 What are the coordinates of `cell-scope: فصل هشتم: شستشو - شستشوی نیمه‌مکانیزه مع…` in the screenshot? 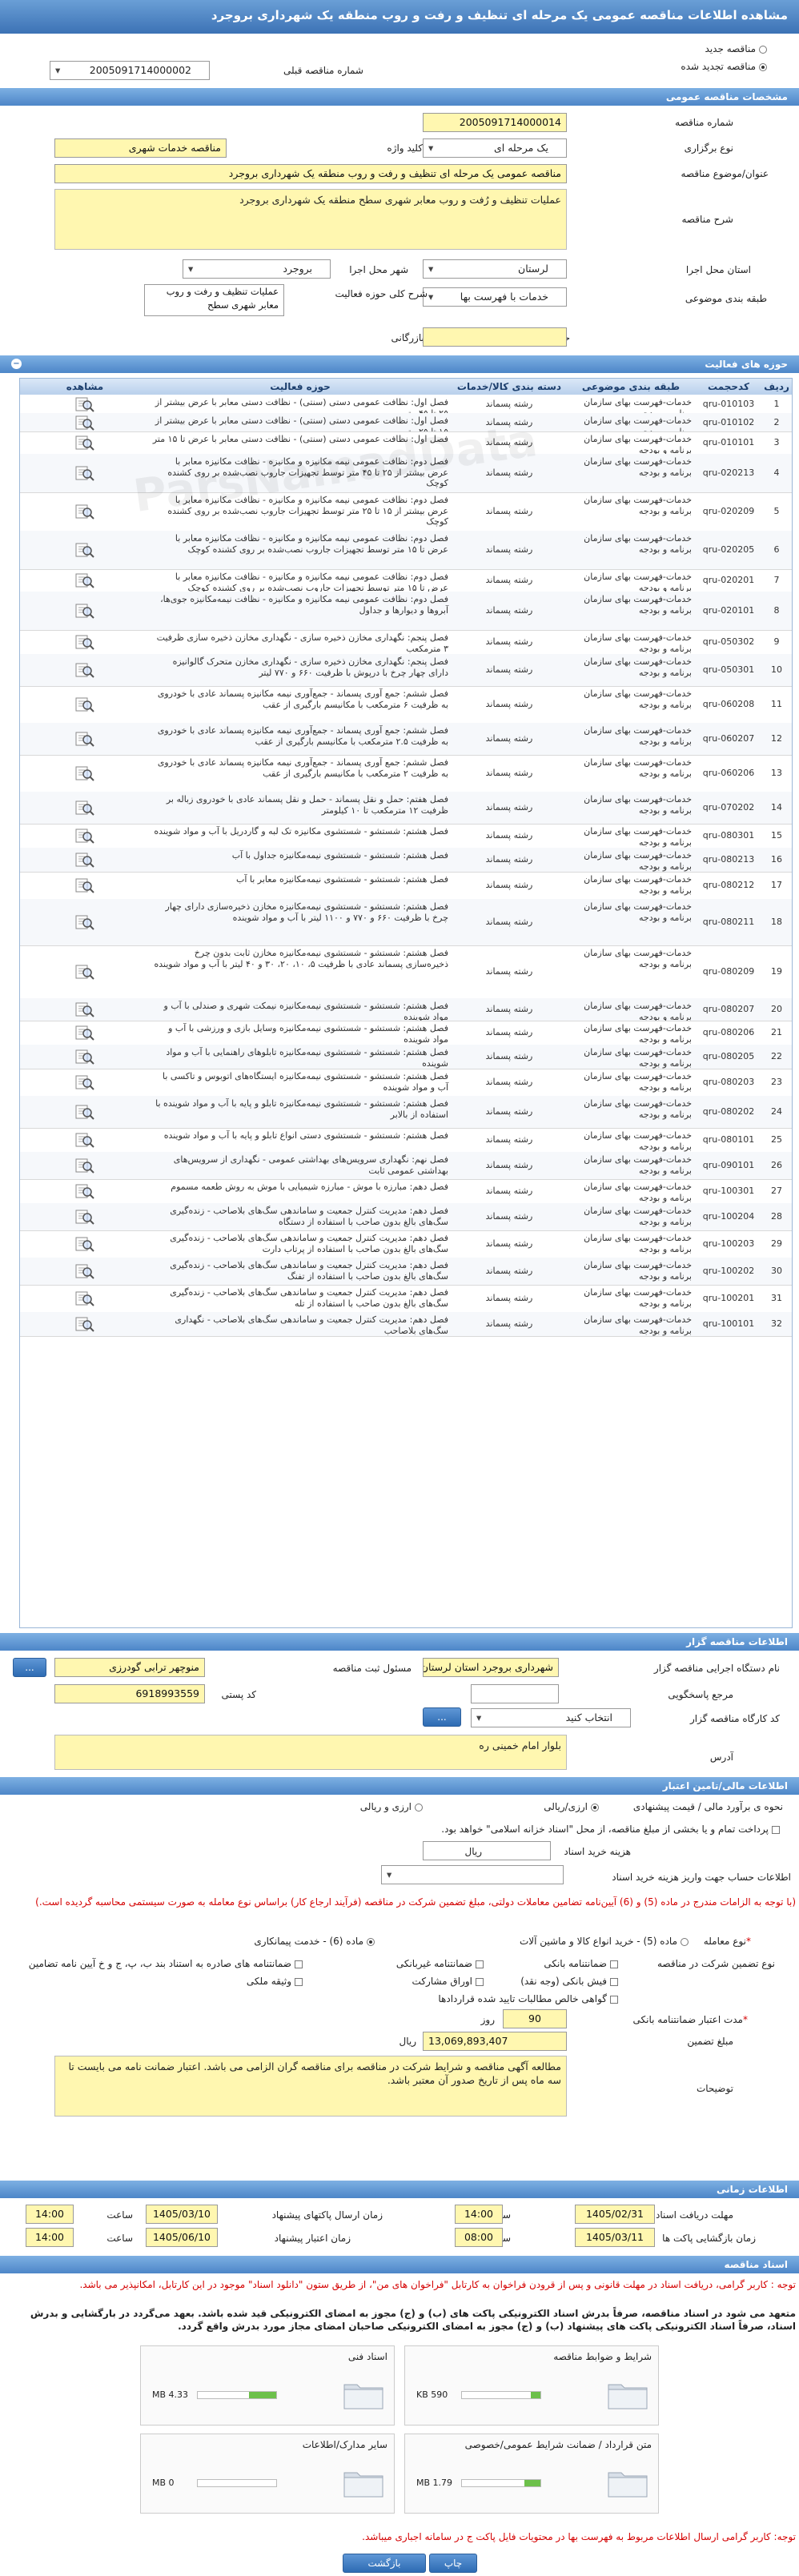 It's located at (341, 879).